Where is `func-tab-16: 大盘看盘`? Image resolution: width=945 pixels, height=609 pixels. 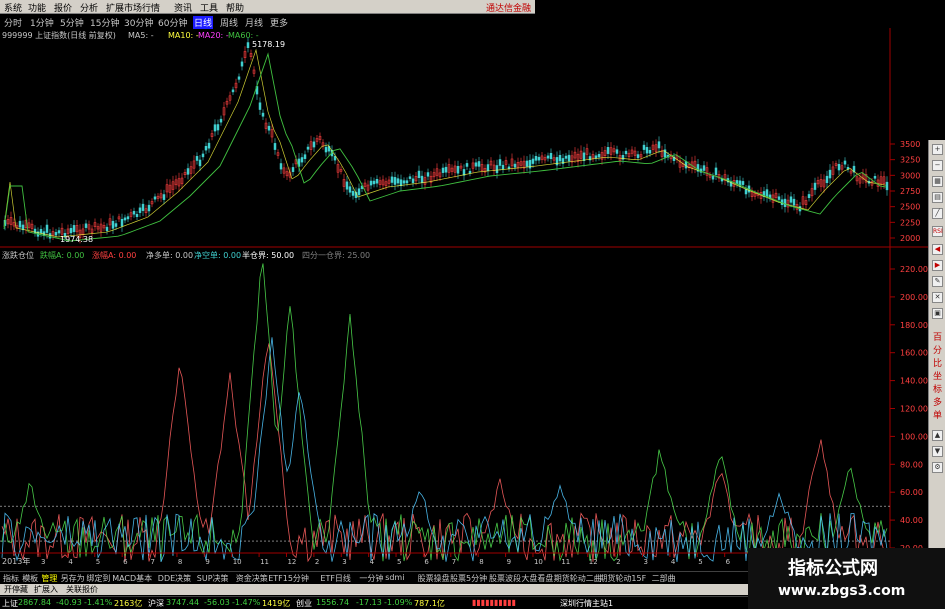
func-tab-16: 大盘看盘 is located at coordinates (537, 578).